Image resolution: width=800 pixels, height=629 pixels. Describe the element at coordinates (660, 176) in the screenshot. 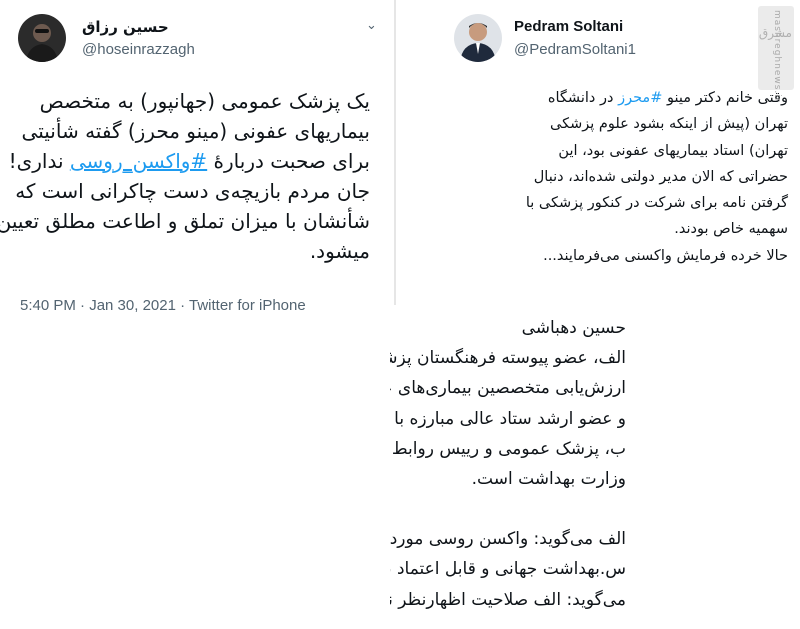

I see `tweet-line: حضراتی که الان مدیر دولتی شده‌اند، دنبال` at that location.